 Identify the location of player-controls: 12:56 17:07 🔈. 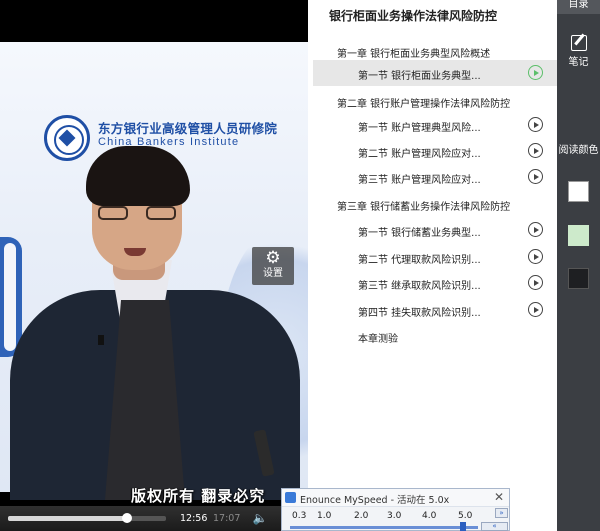
(154, 518).